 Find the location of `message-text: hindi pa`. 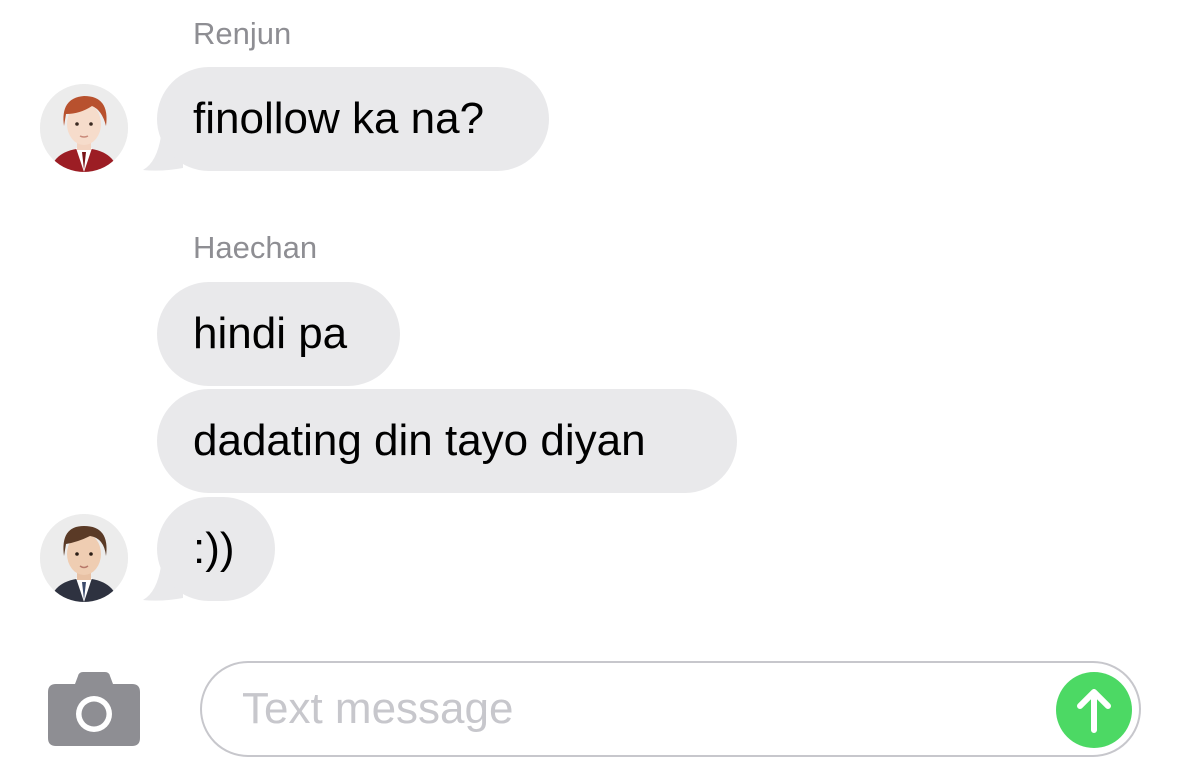

message-text: hindi pa is located at coordinates (270, 333).